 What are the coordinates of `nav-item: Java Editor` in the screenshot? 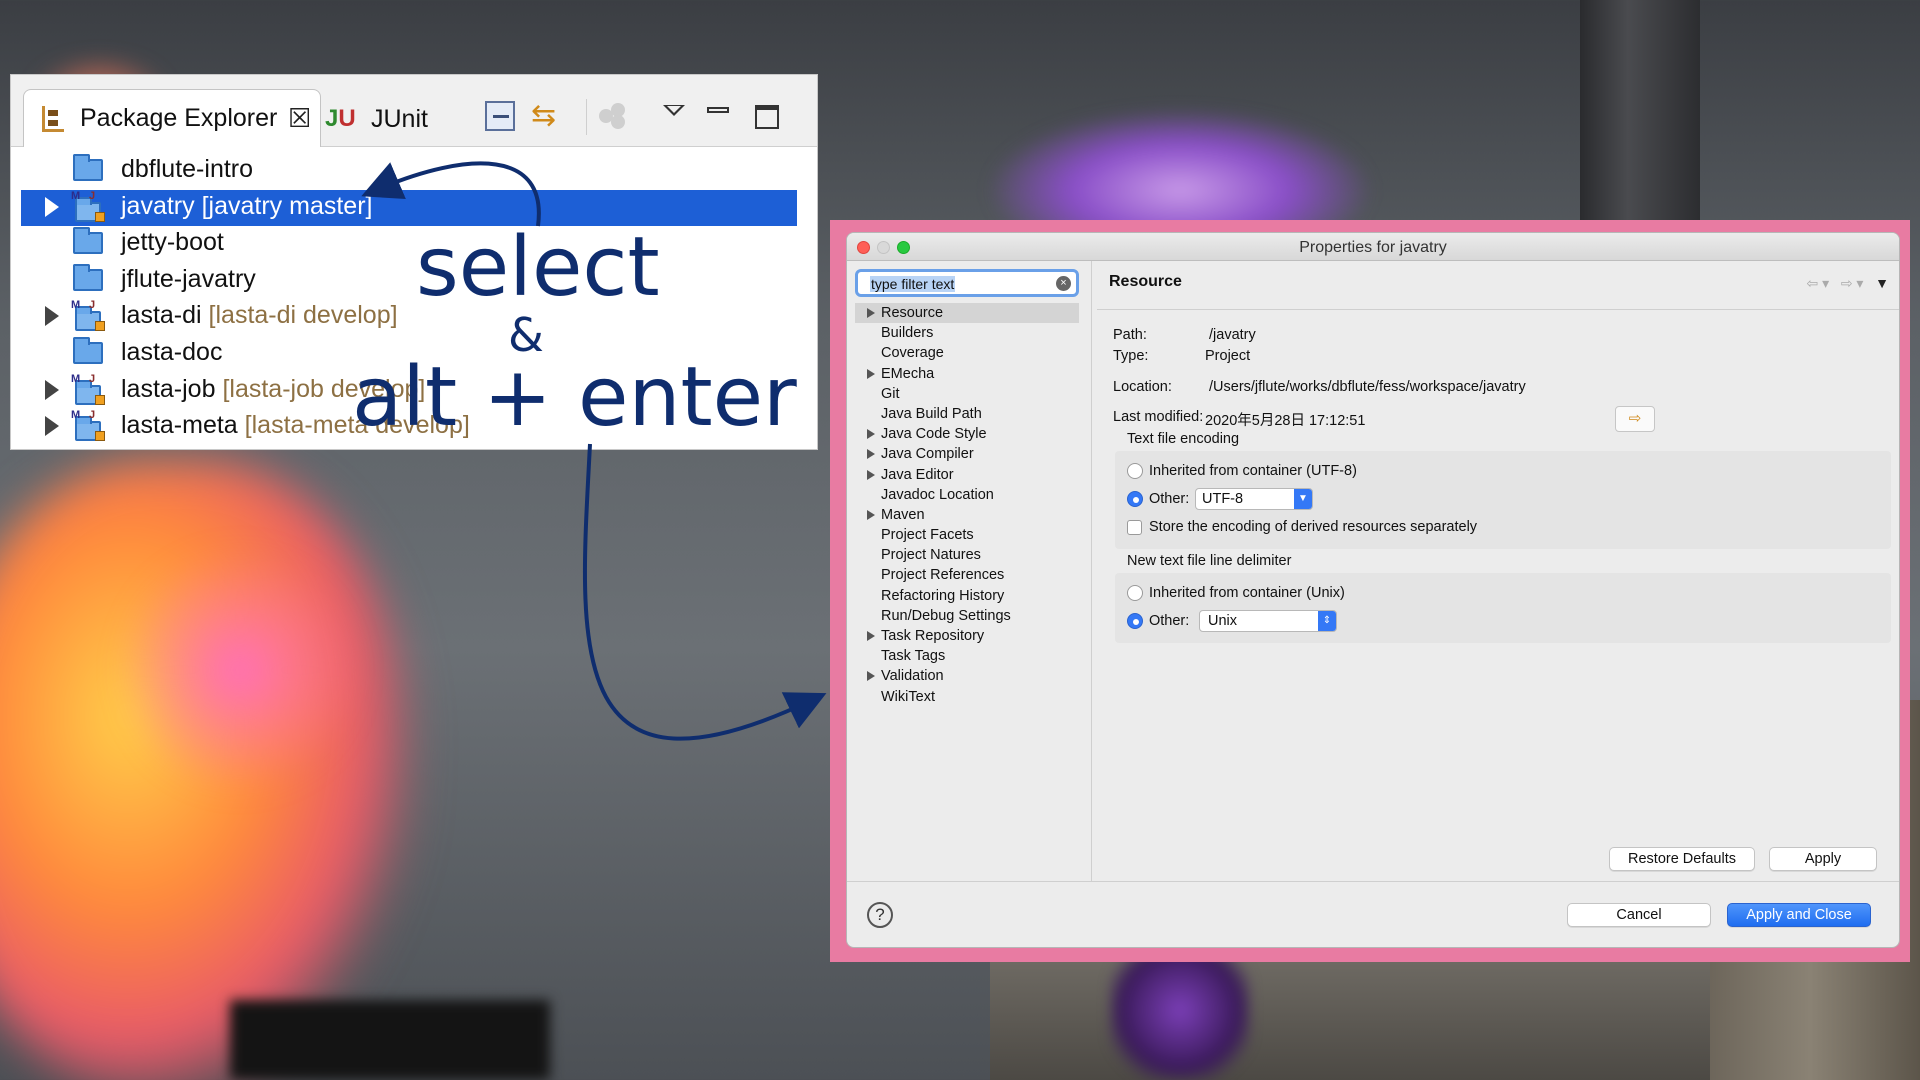 It's located at (967, 475).